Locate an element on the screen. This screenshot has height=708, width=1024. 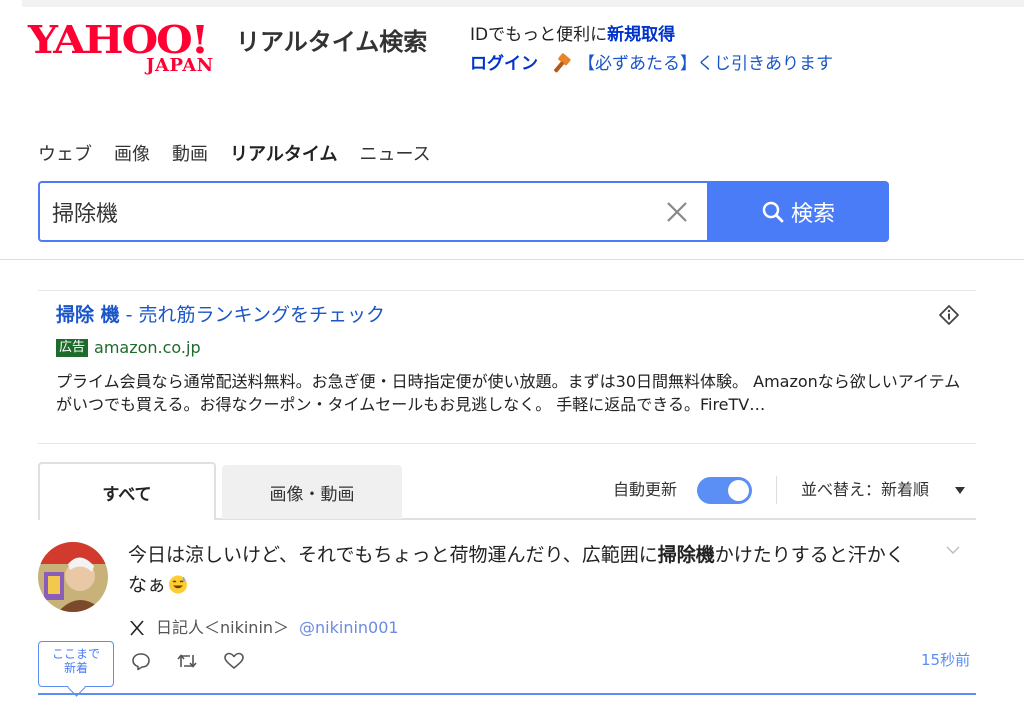
retweet-icon is located at coordinates (187, 661).